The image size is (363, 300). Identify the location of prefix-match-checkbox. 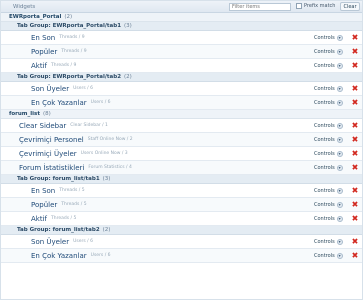
(299, 6).